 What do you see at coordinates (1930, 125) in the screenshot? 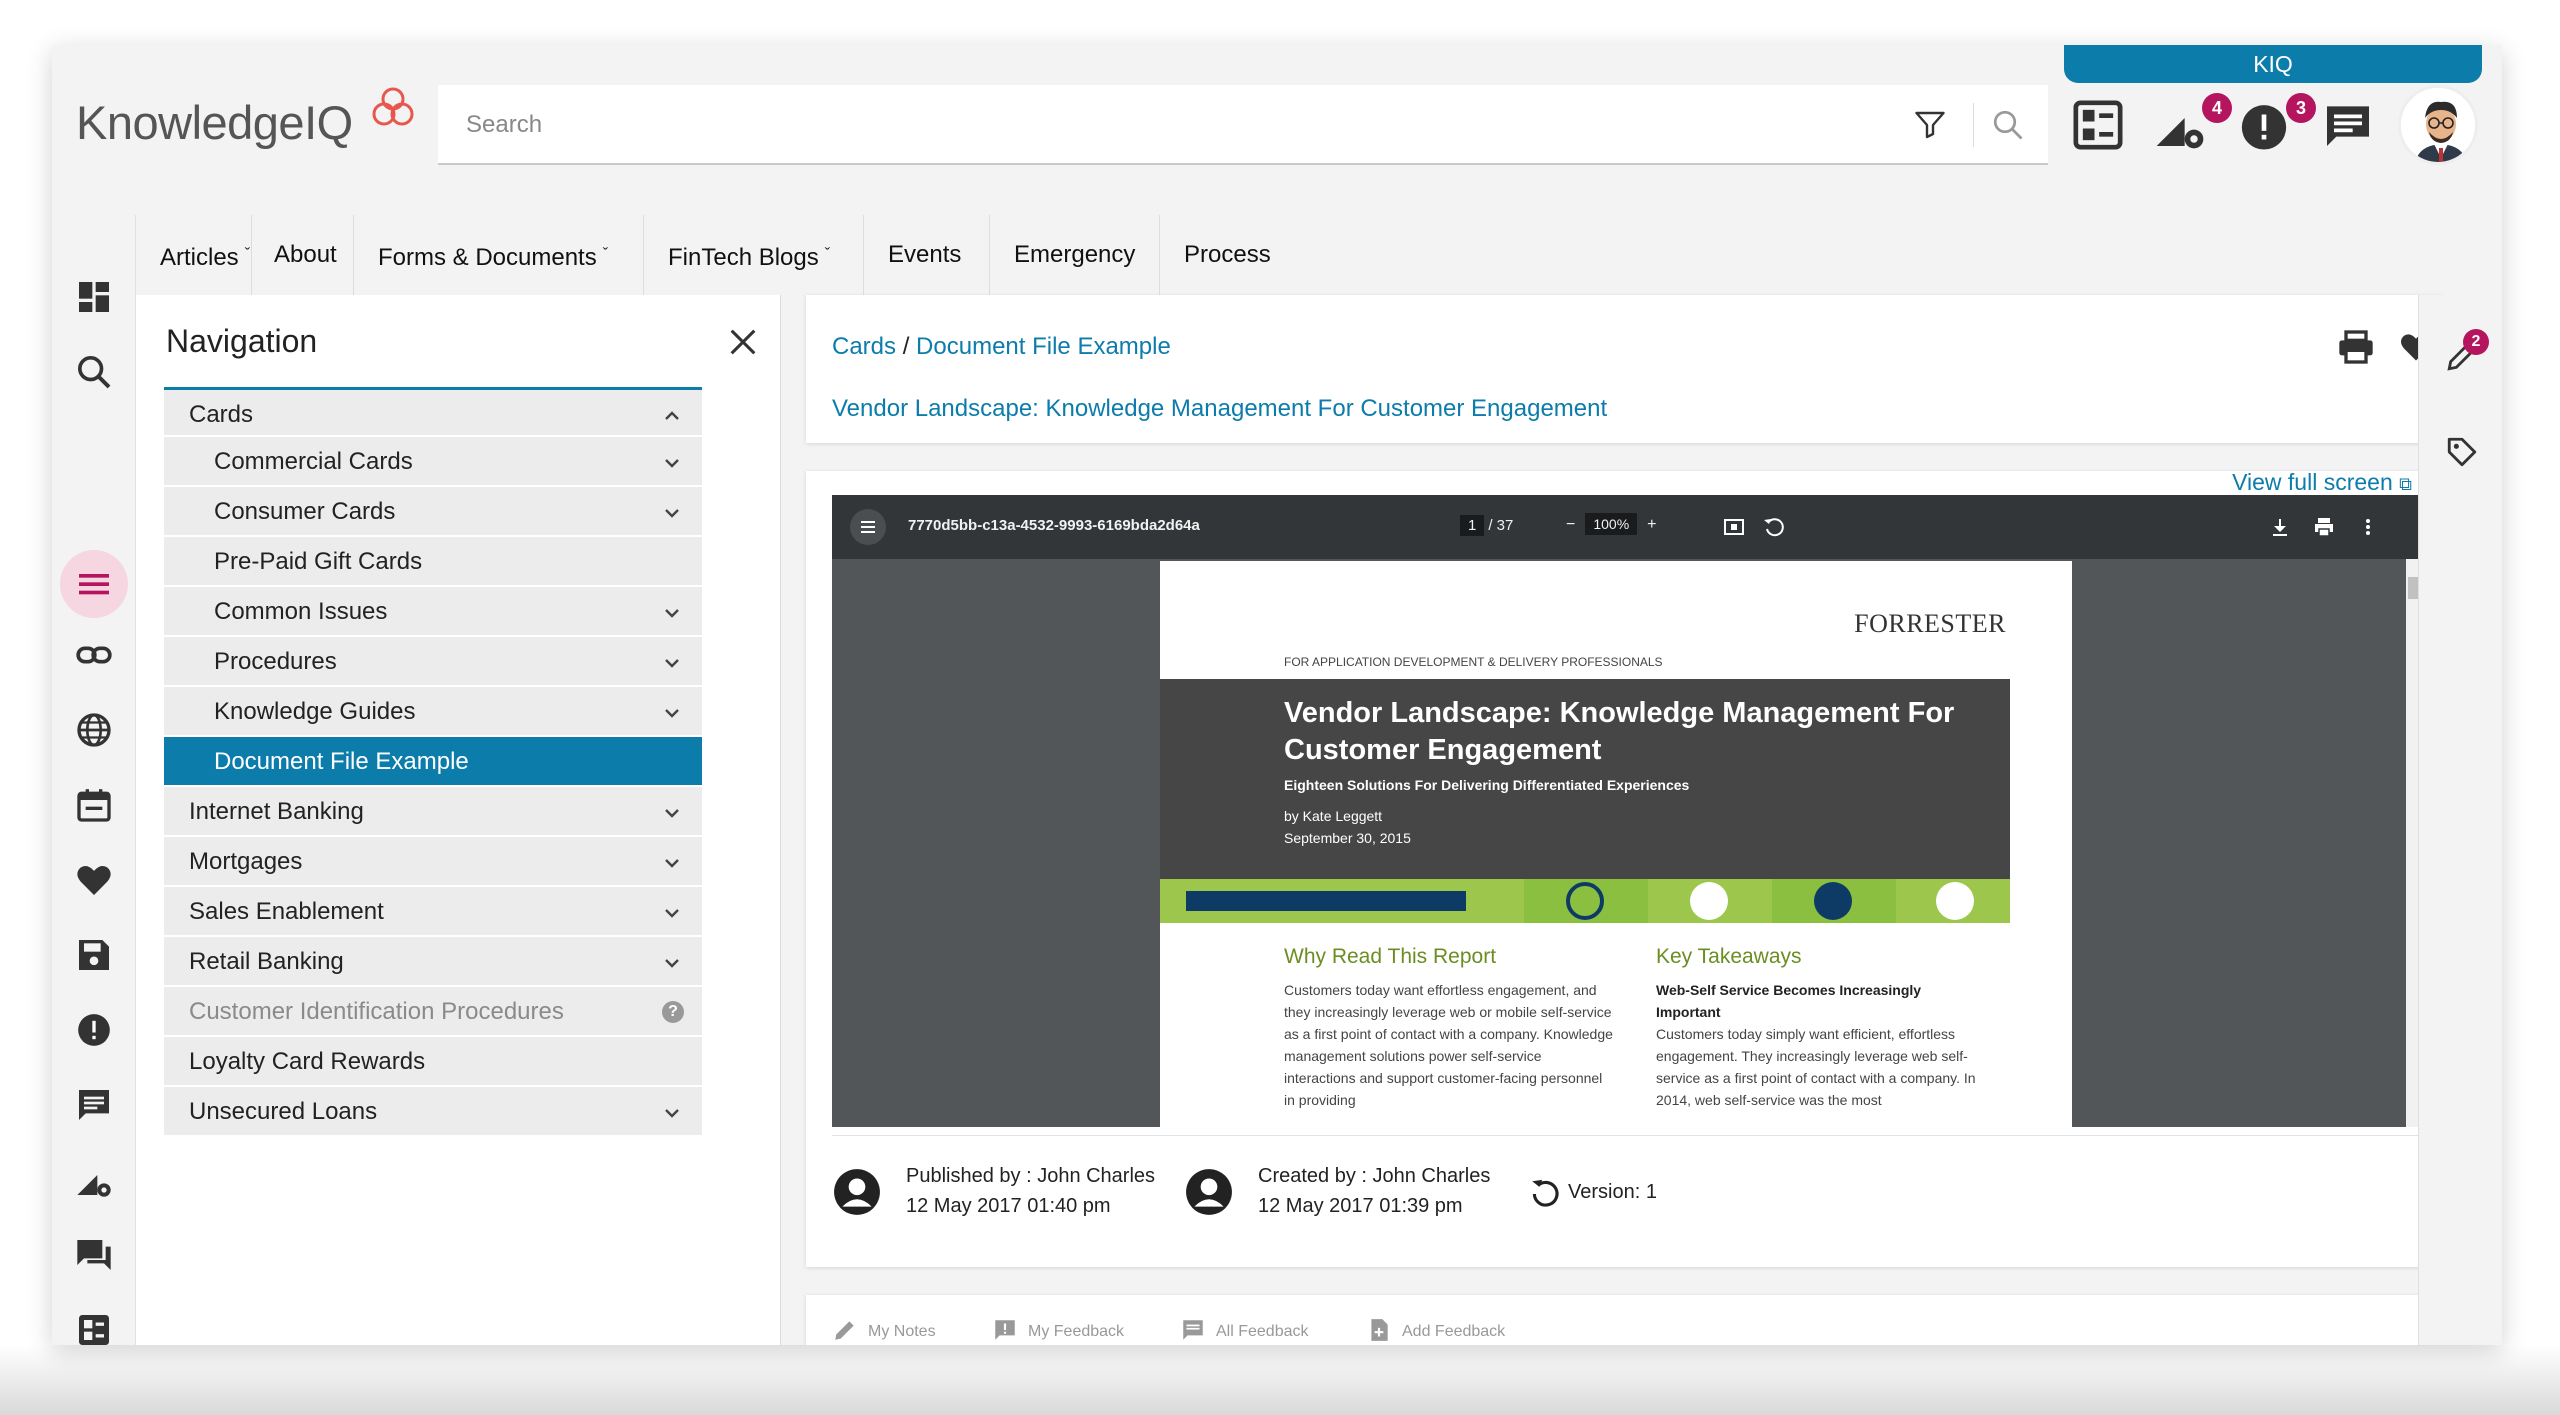
I see `filter-icon` at bounding box center [1930, 125].